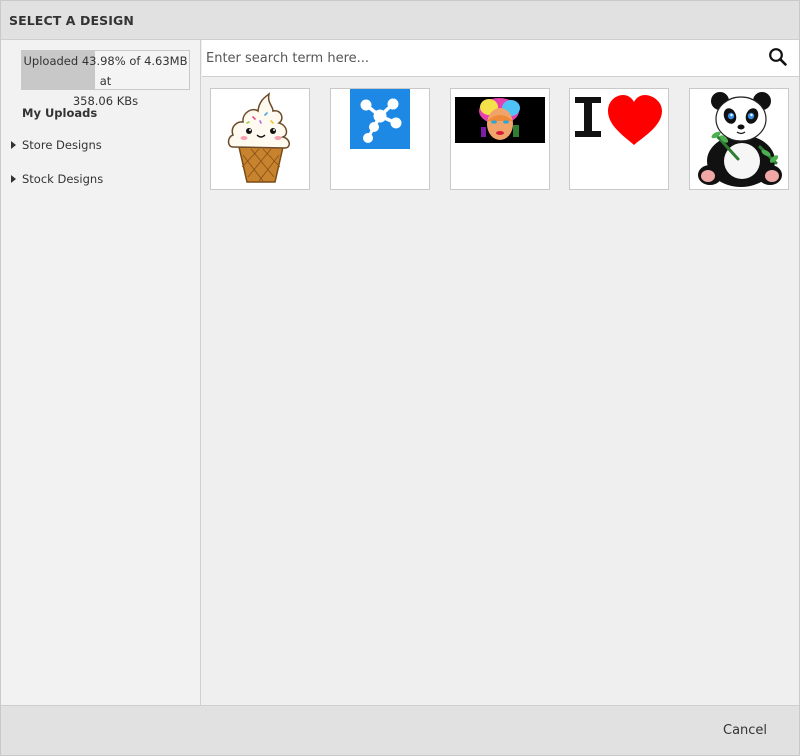 The image size is (800, 756). I want to click on design-tile-panda, so click(739, 139).